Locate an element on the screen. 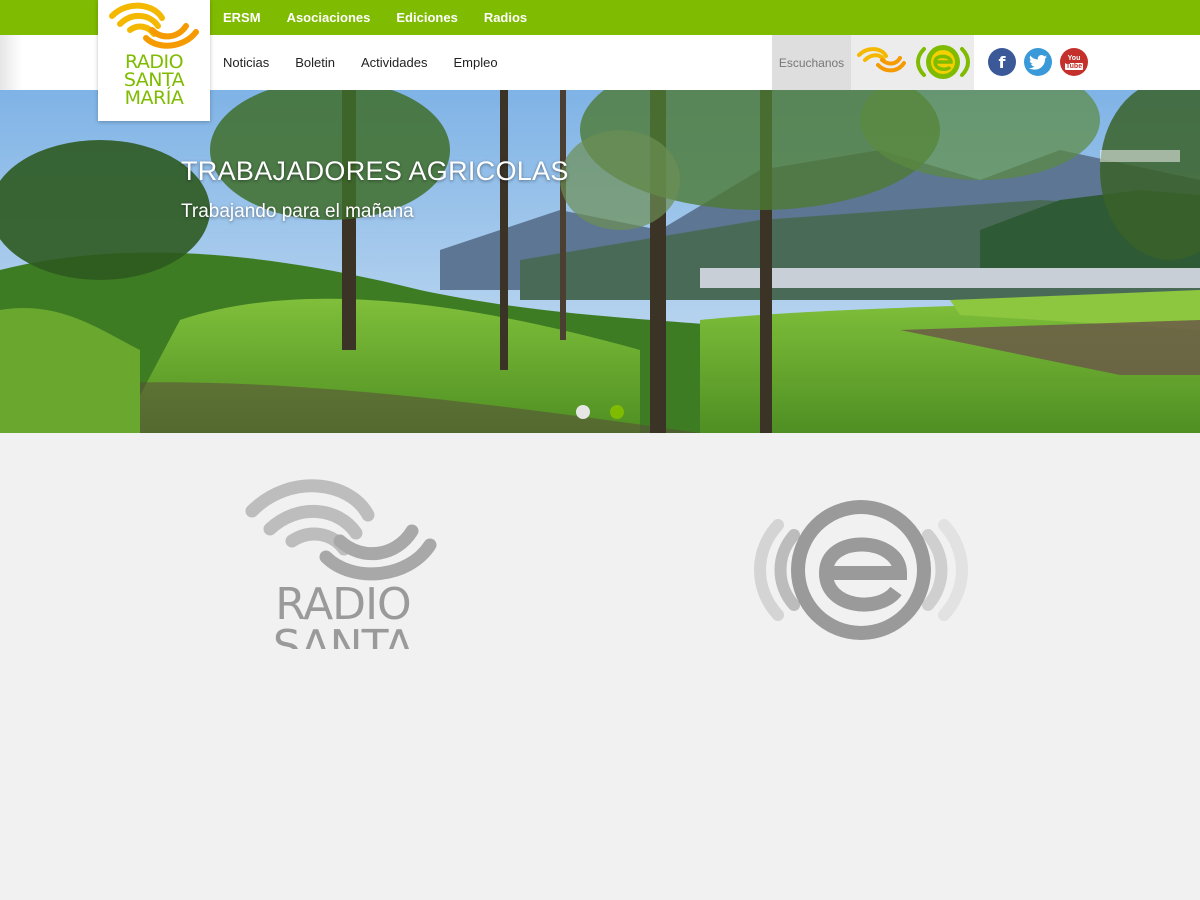 The height and width of the screenshot is (900, 1200). secondary-nav: Noticias Boletin Actividades Empleo is located at coordinates (373, 62).